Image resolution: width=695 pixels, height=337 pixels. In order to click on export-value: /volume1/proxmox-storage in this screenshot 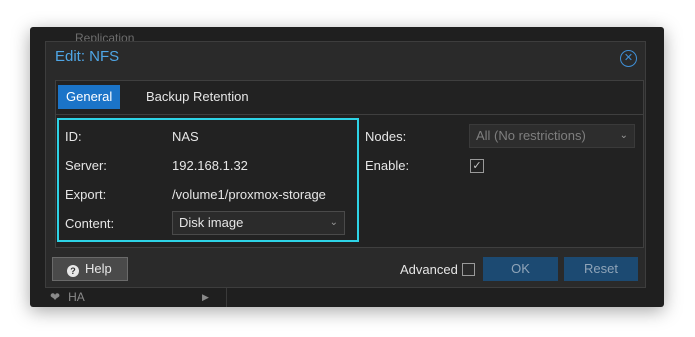, I will do `click(249, 194)`.